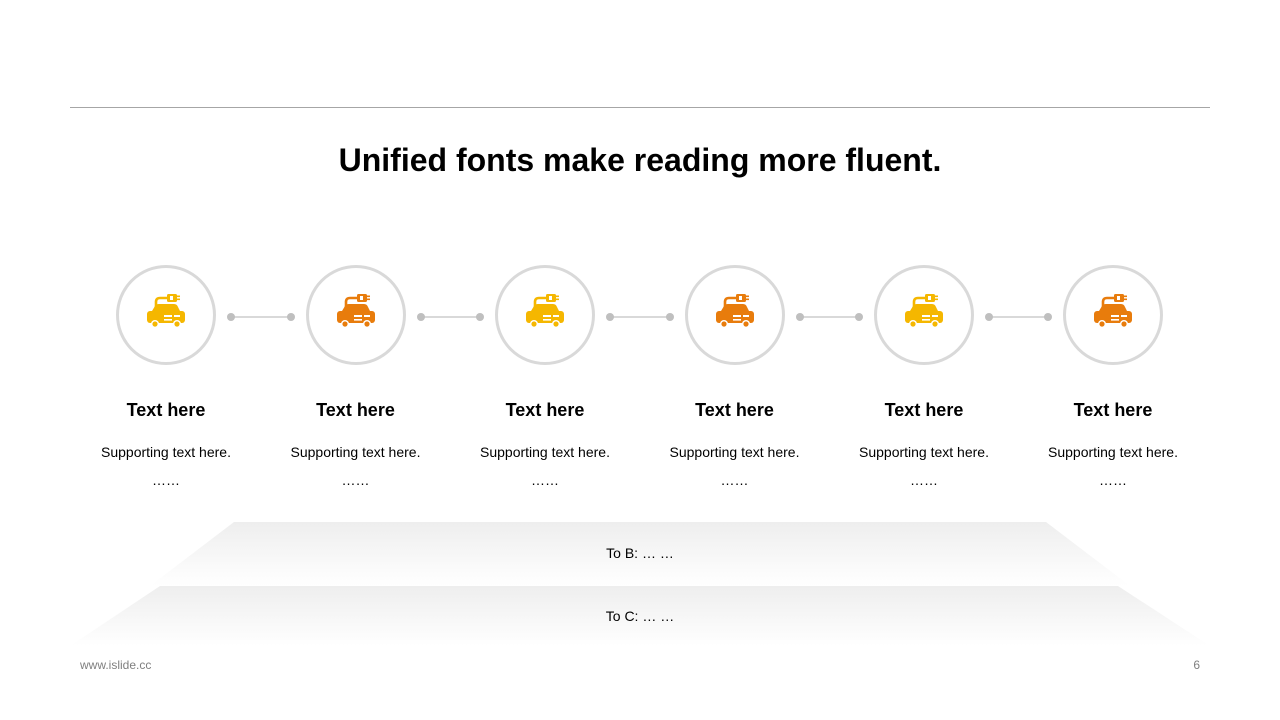 This screenshot has height=720, width=1280. Describe the element at coordinates (116, 665) in the screenshot. I see `footer-website: www.islide.cc` at that location.